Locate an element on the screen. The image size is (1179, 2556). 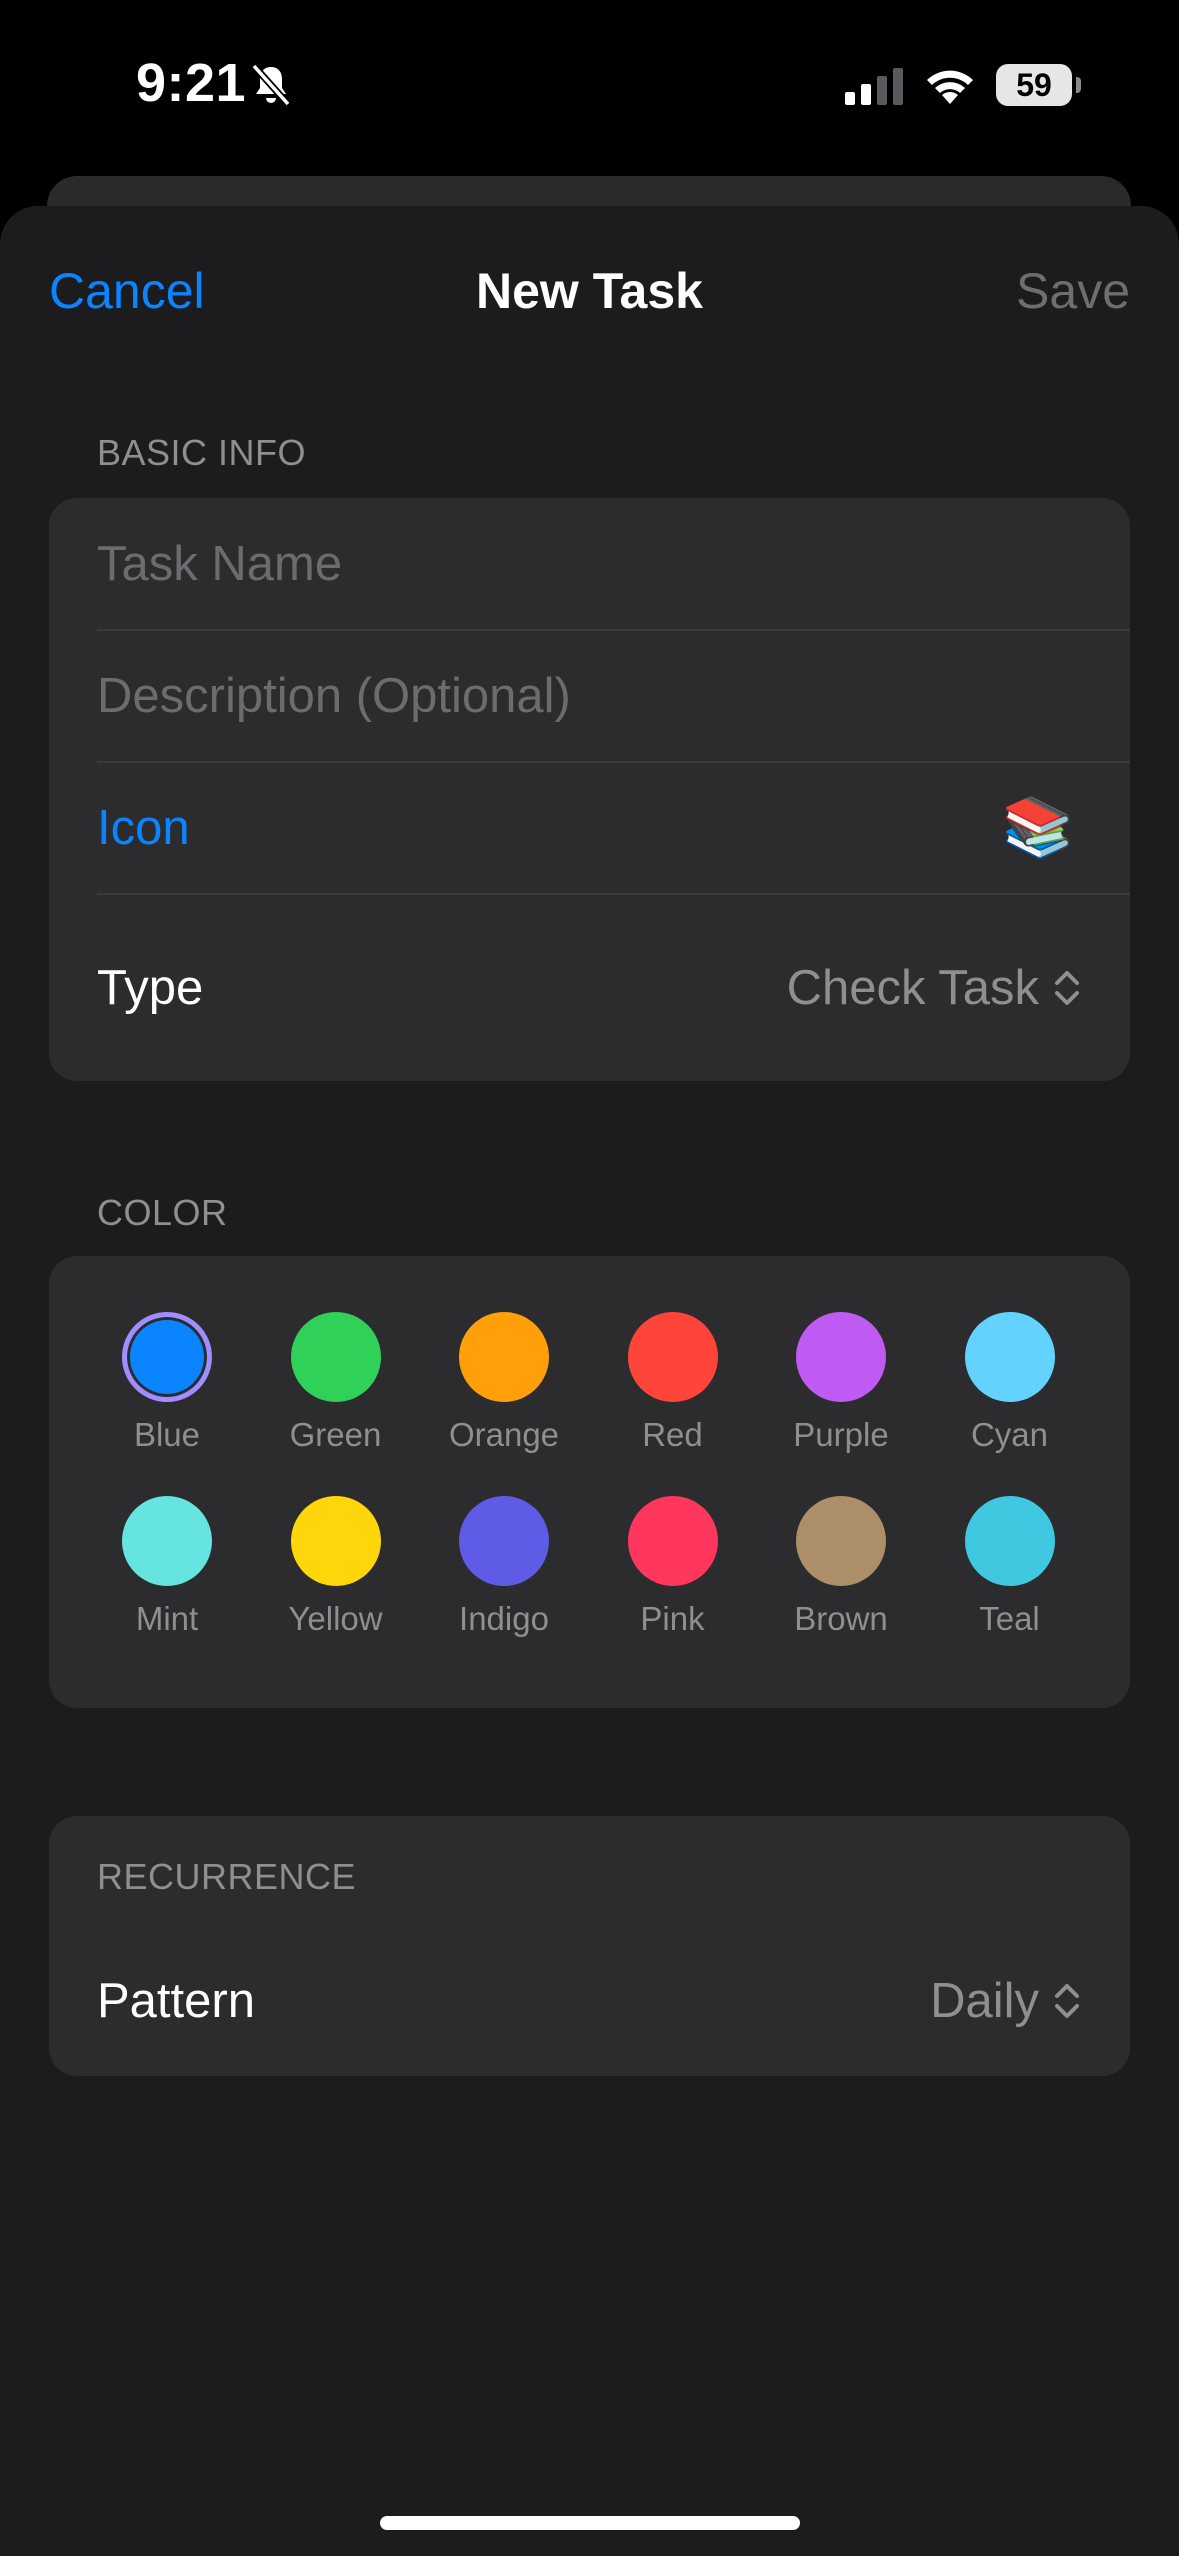
battery-tip is located at coordinates (1078, 85).